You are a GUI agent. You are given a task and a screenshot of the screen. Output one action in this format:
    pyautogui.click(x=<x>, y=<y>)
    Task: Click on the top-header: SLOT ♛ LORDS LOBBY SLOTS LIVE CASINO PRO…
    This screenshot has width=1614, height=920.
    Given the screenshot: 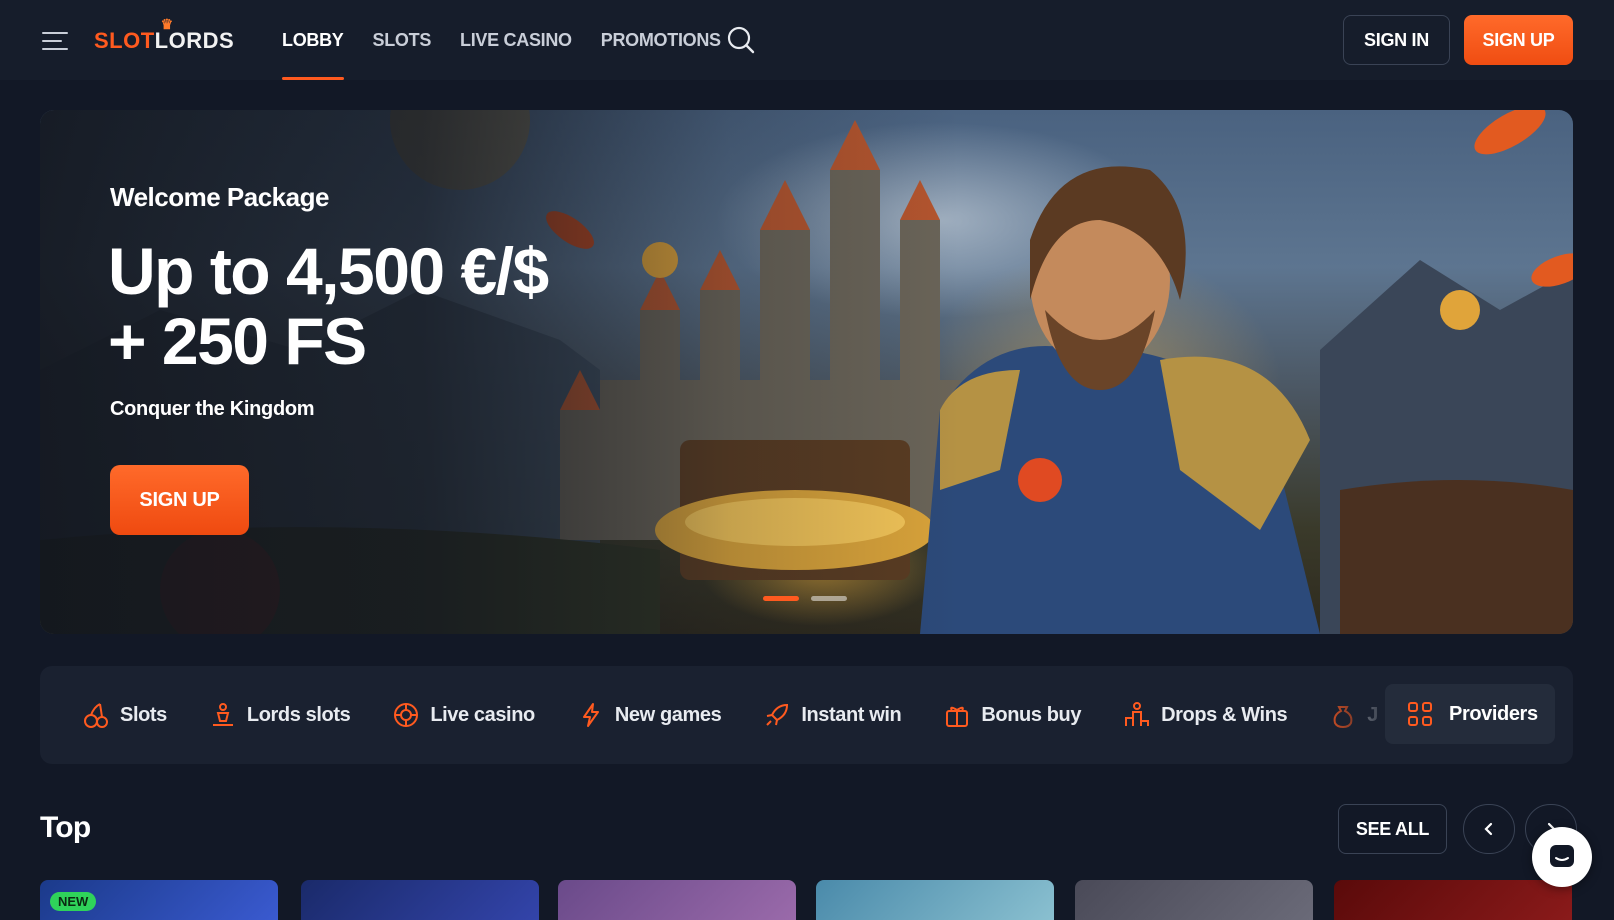 What is the action you would take?
    pyautogui.click(x=807, y=40)
    